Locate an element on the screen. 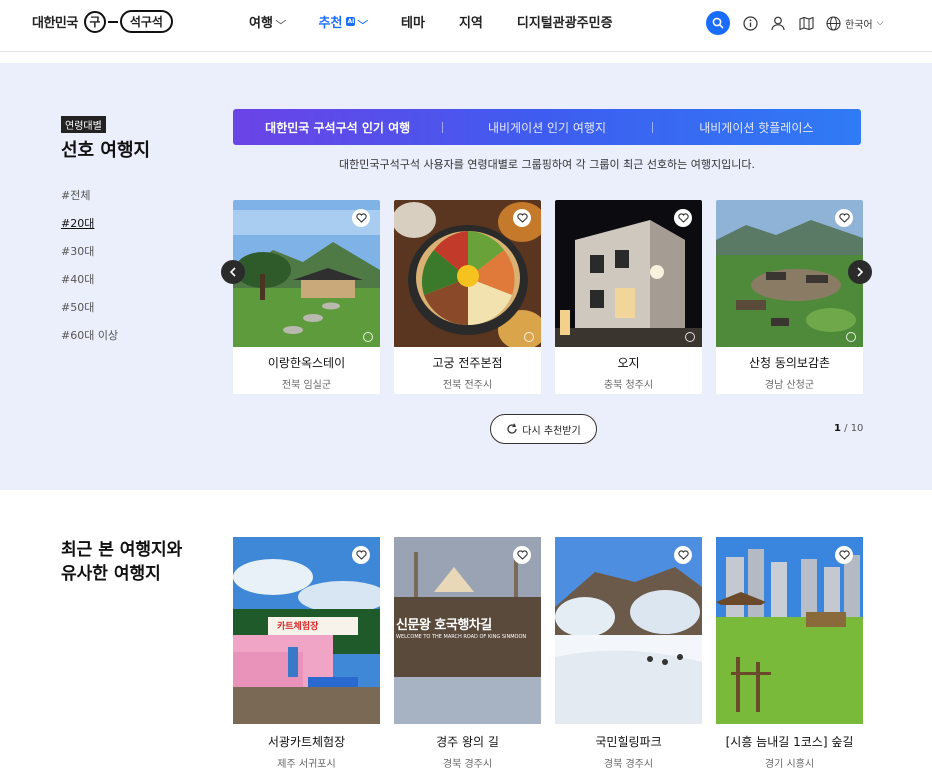 The height and width of the screenshot is (775, 932). chevron-right-icon is located at coordinates (860, 272).